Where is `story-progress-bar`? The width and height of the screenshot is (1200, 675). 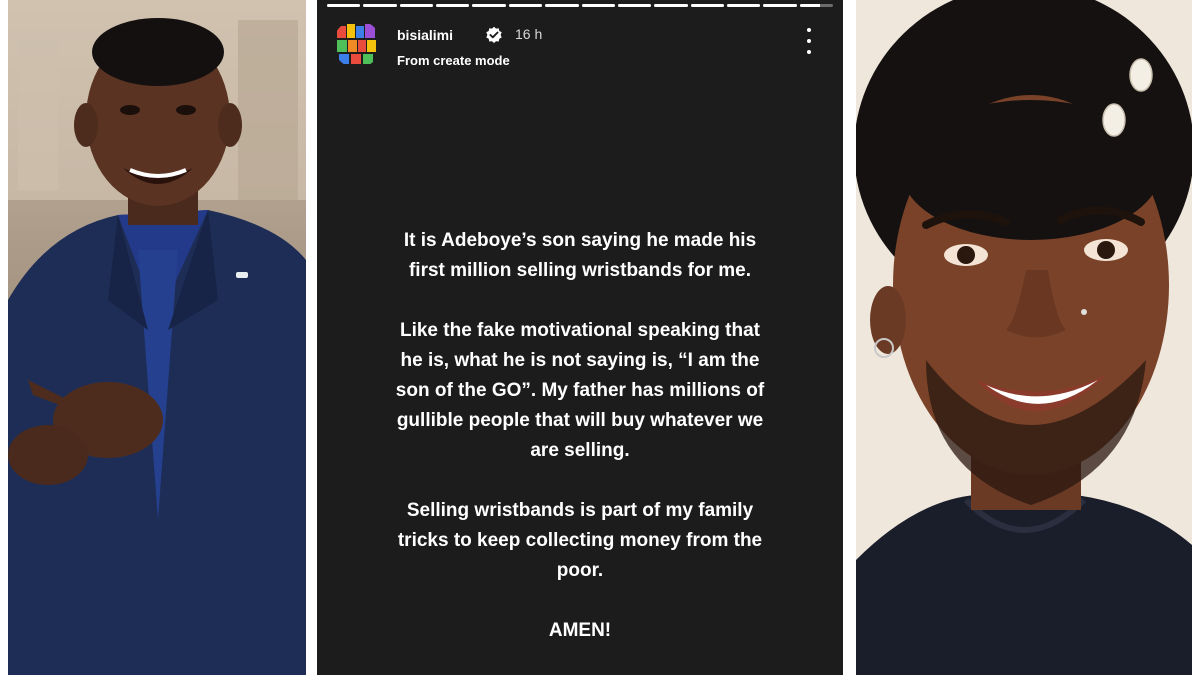
story-progress-bar is located at coordinates (580, 5).